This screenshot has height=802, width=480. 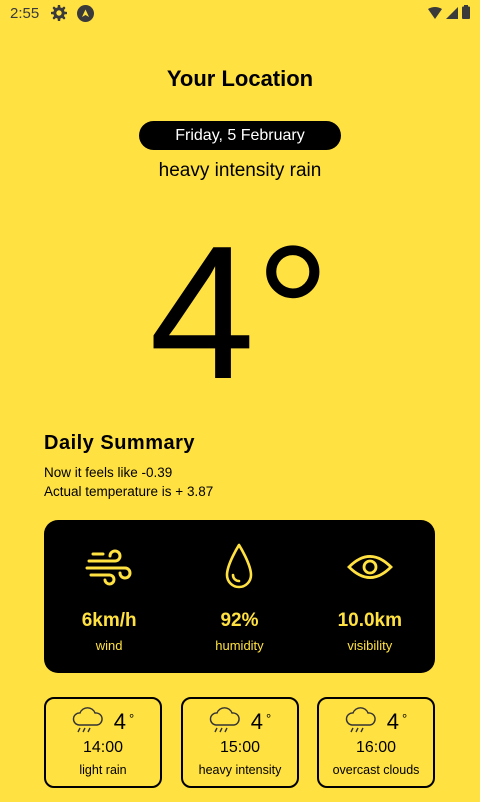 What do you see at coordinates (129, 491) in the screenshot?
I see `actual-temperature-text: Actual temperature is + 3.87` at bounding box center [129, 491].